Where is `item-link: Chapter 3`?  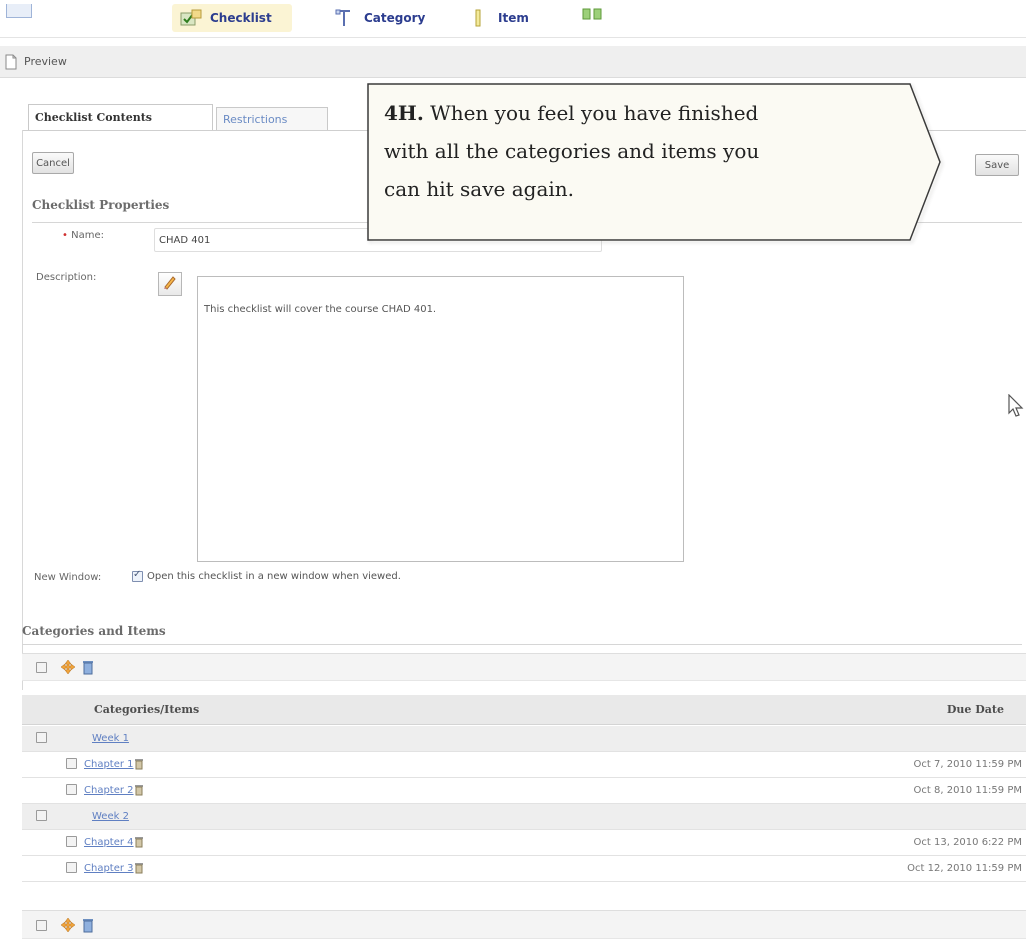
item-link: Chapter 3 is located at coordinates (109, 868).